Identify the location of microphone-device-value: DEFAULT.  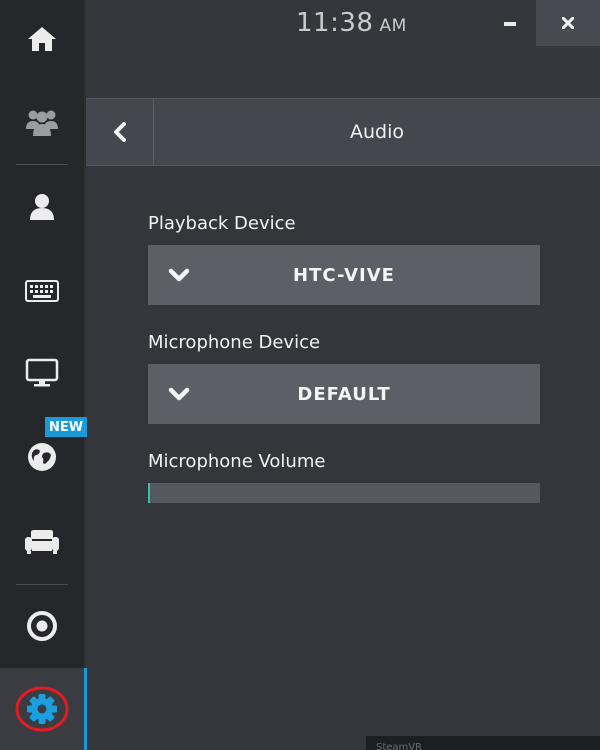
(344, 394).